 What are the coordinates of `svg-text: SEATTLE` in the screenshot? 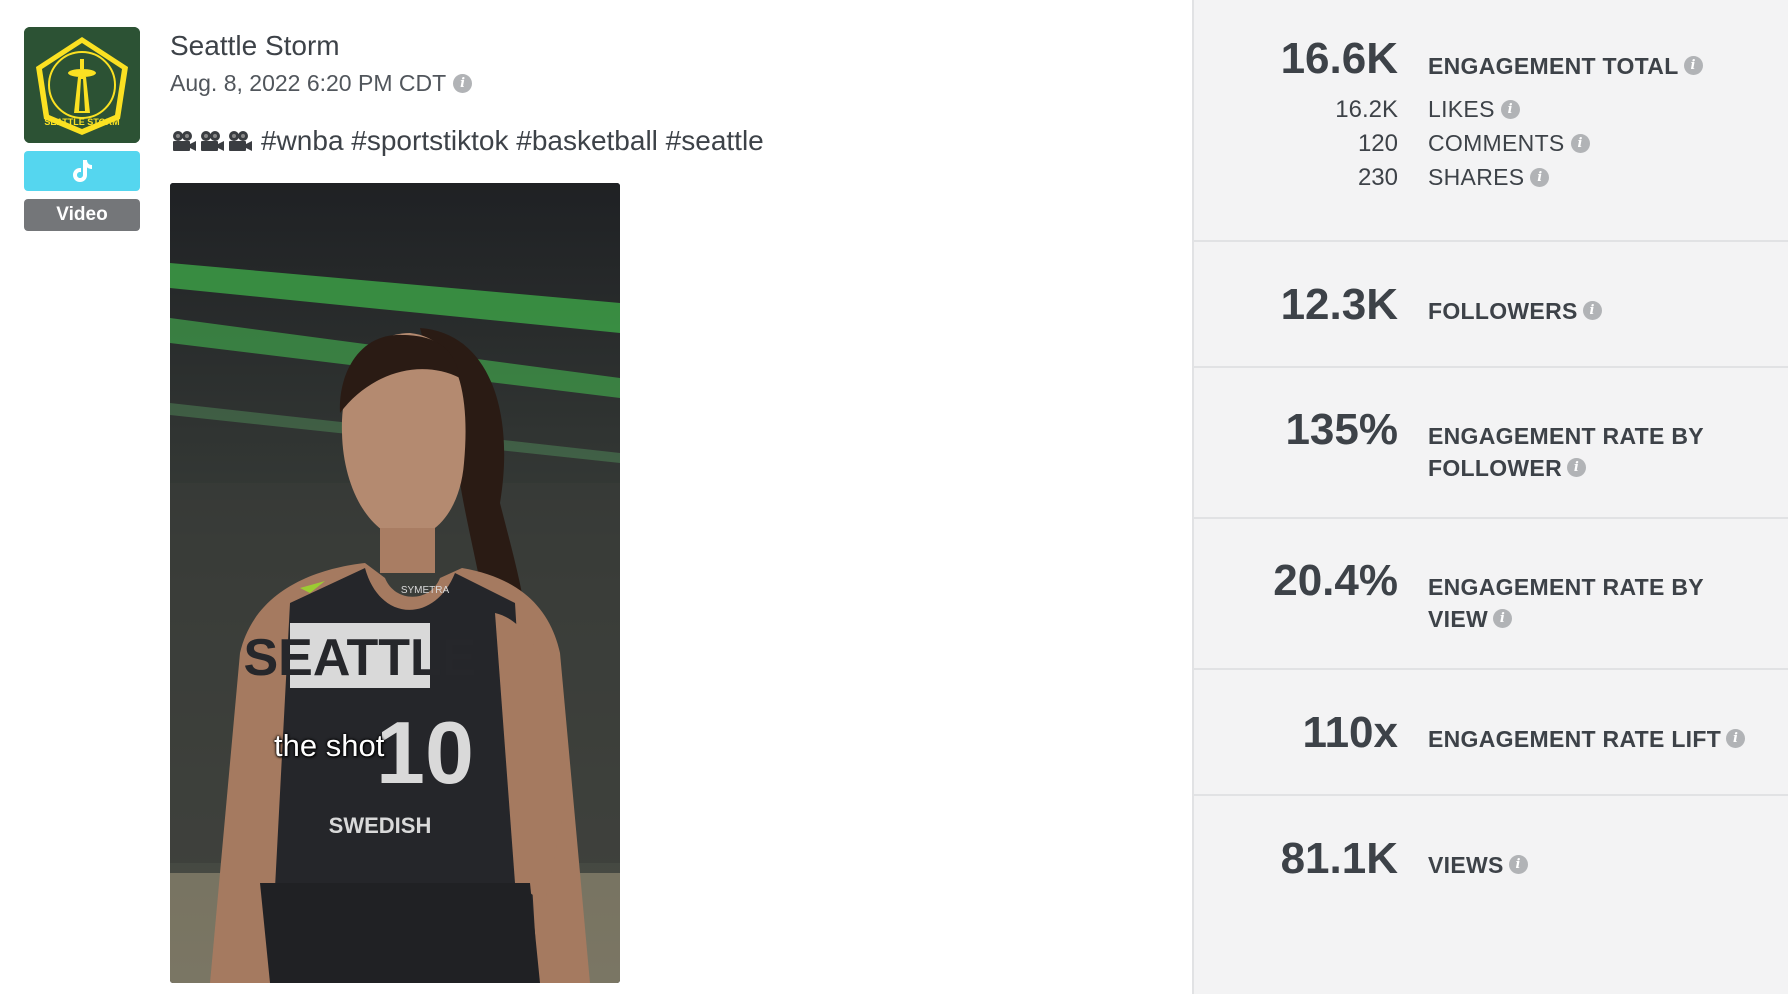 It's located at (359, 658).